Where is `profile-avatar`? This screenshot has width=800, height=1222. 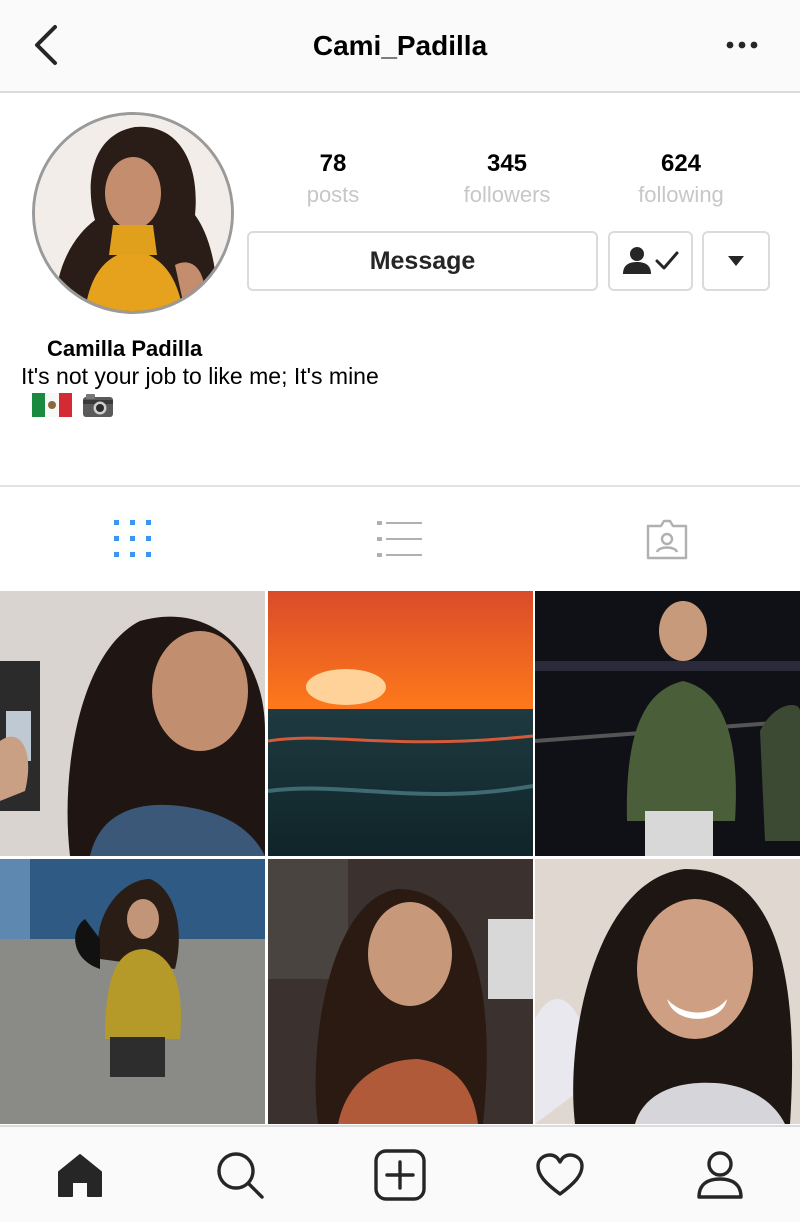 profile-avatar is located at coordinates (133, 213).